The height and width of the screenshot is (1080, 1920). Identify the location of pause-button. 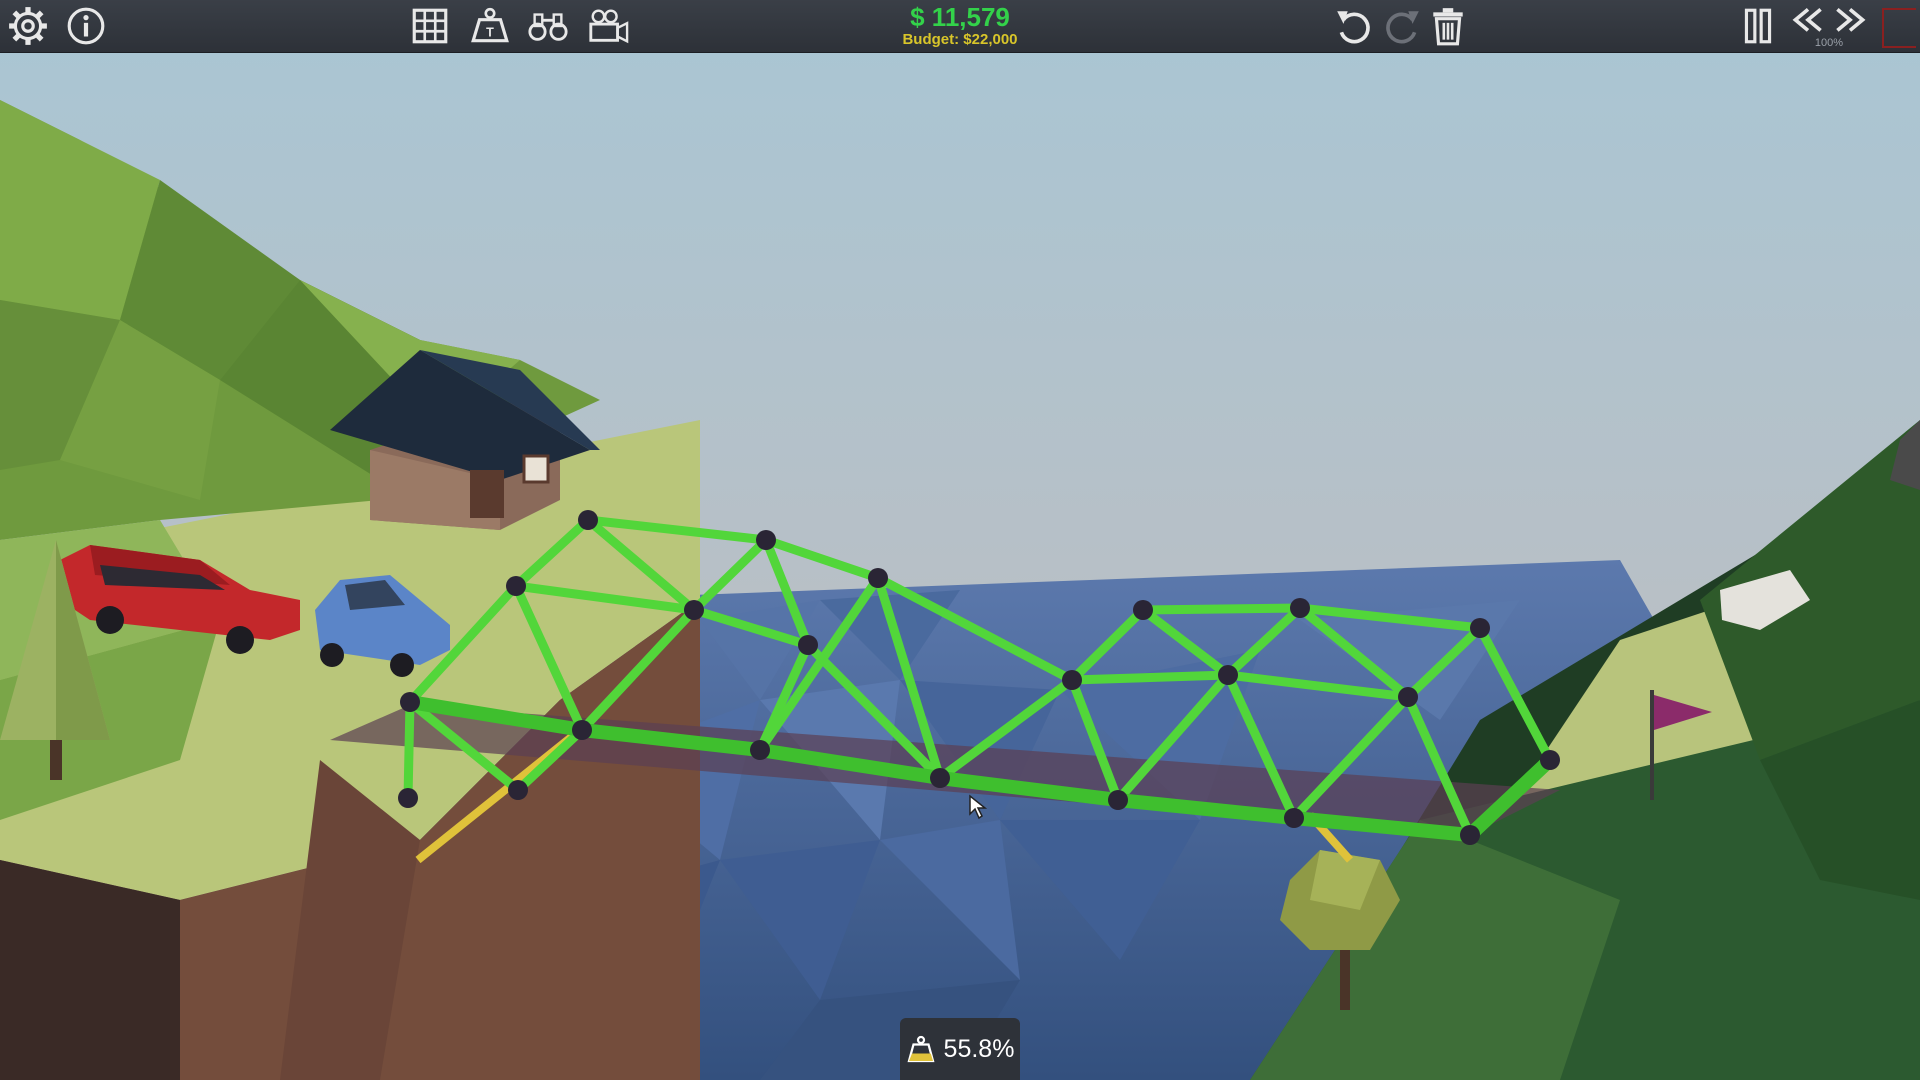
(1758, 26).